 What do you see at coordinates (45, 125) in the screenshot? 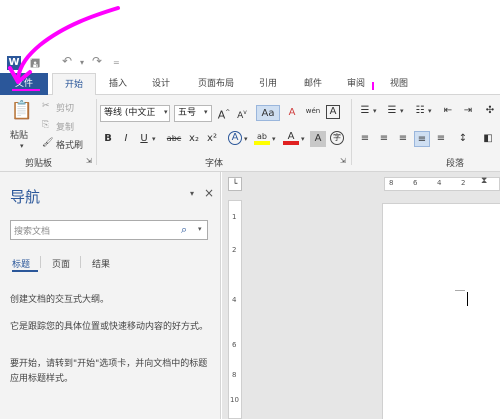
I see `copy-icon: ⎘` at bounding box center [45, 125].